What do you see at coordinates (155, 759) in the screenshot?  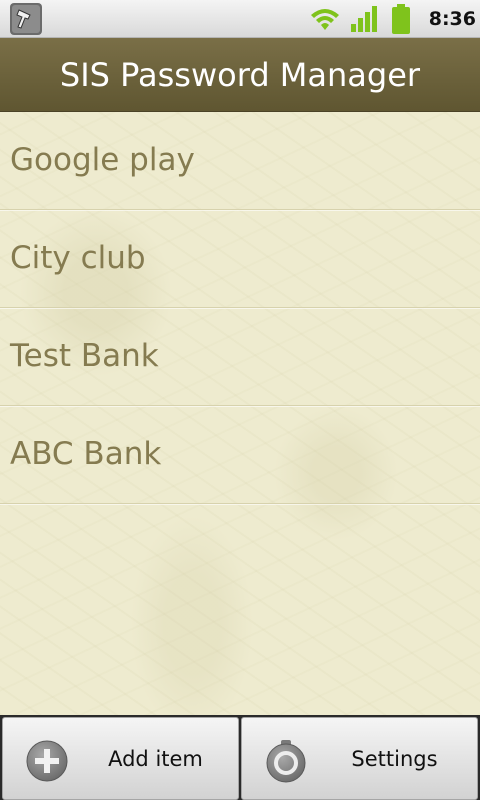 I see `add-item-label: Add item` at bounding box center [155, 759].